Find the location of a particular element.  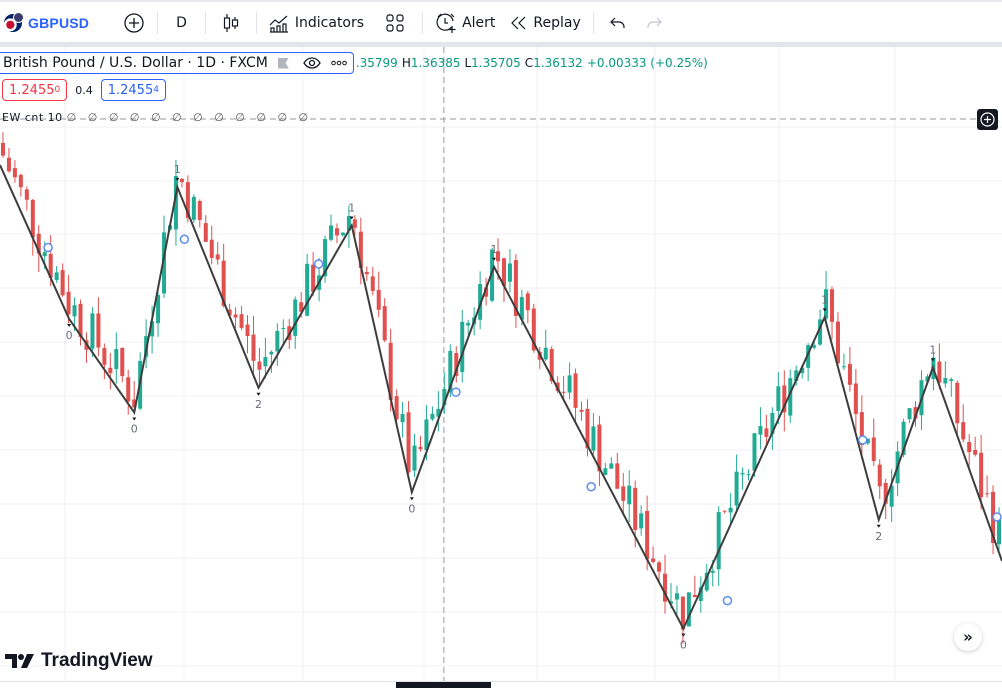

buy-button: 1.2455 4 is located at coordinates (133, 90).